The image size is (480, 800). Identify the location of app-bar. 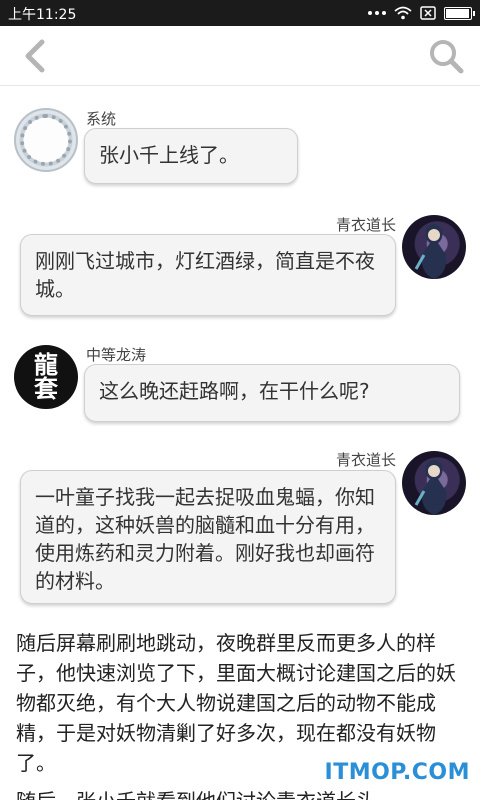
(240, 56).